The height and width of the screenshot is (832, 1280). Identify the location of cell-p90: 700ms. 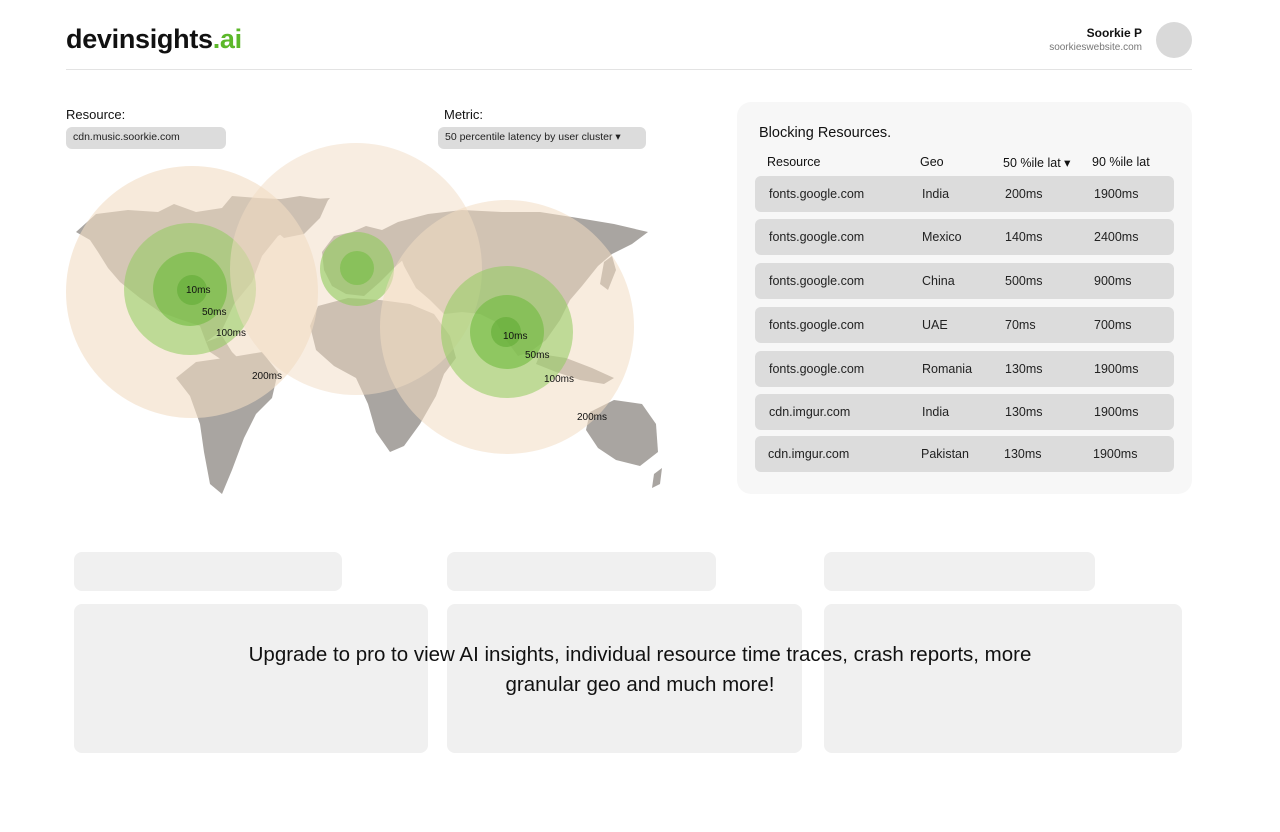
(1113, 325).